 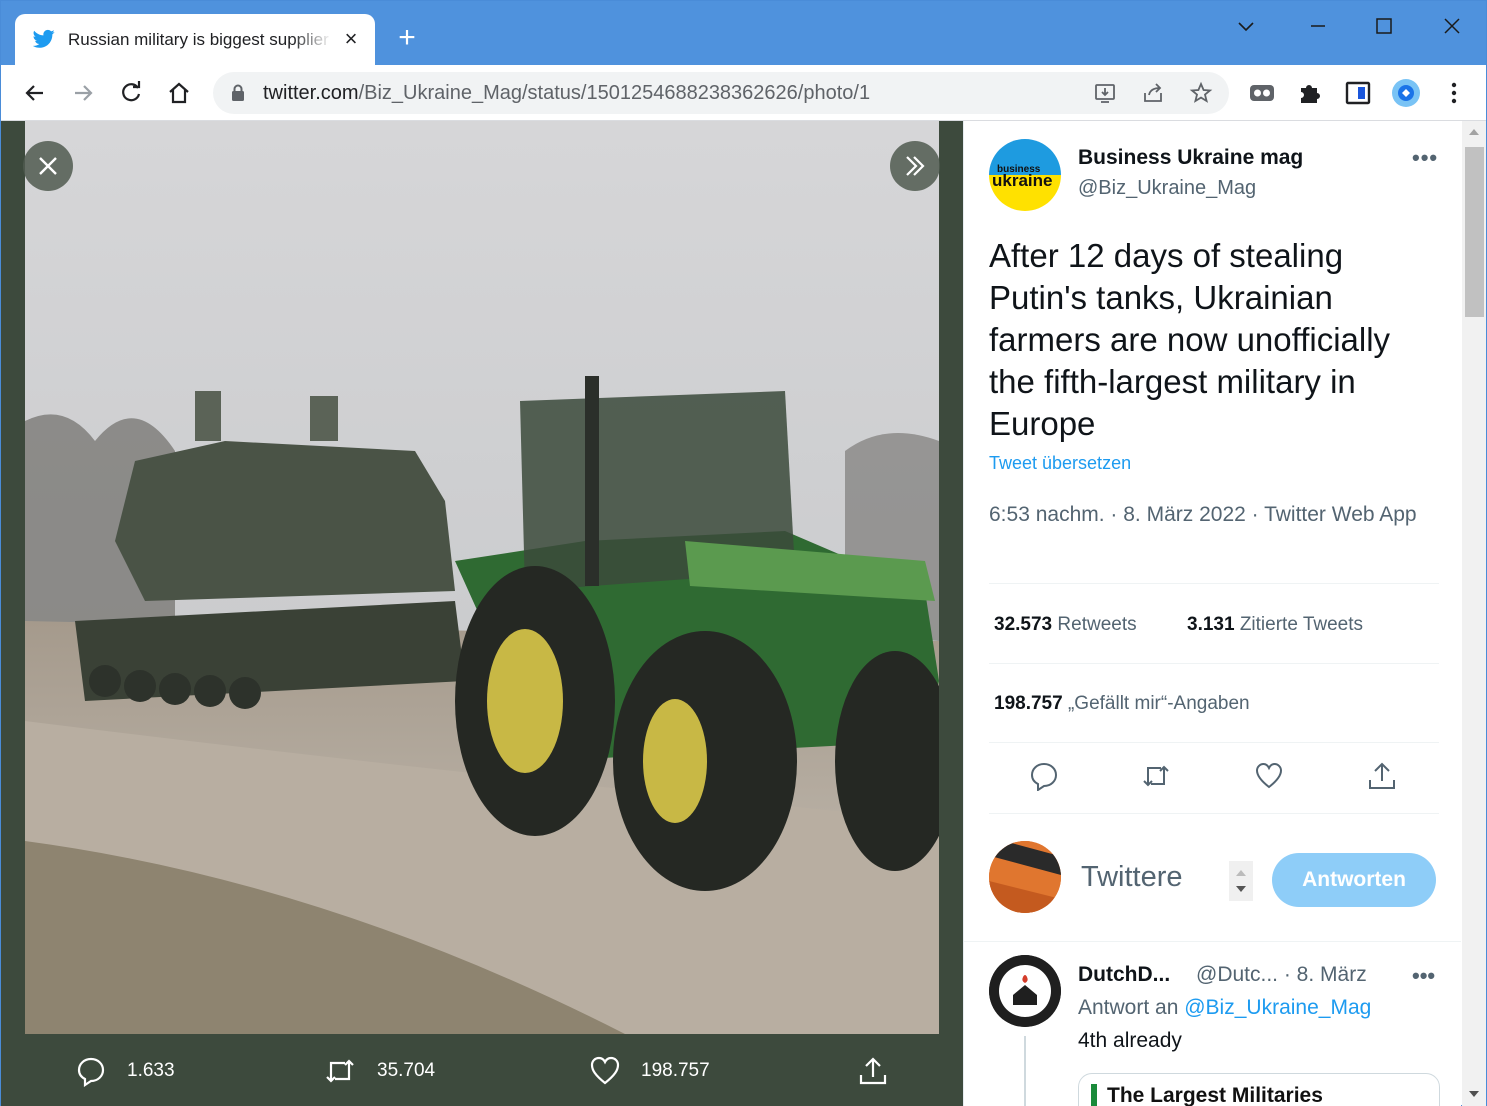 What do you see at coordinates (1122, 704) in the screenshot?
I see `likes-stat: 198.757 „Gefällt mir“-Angaben` at bounding box center [1122, 704].